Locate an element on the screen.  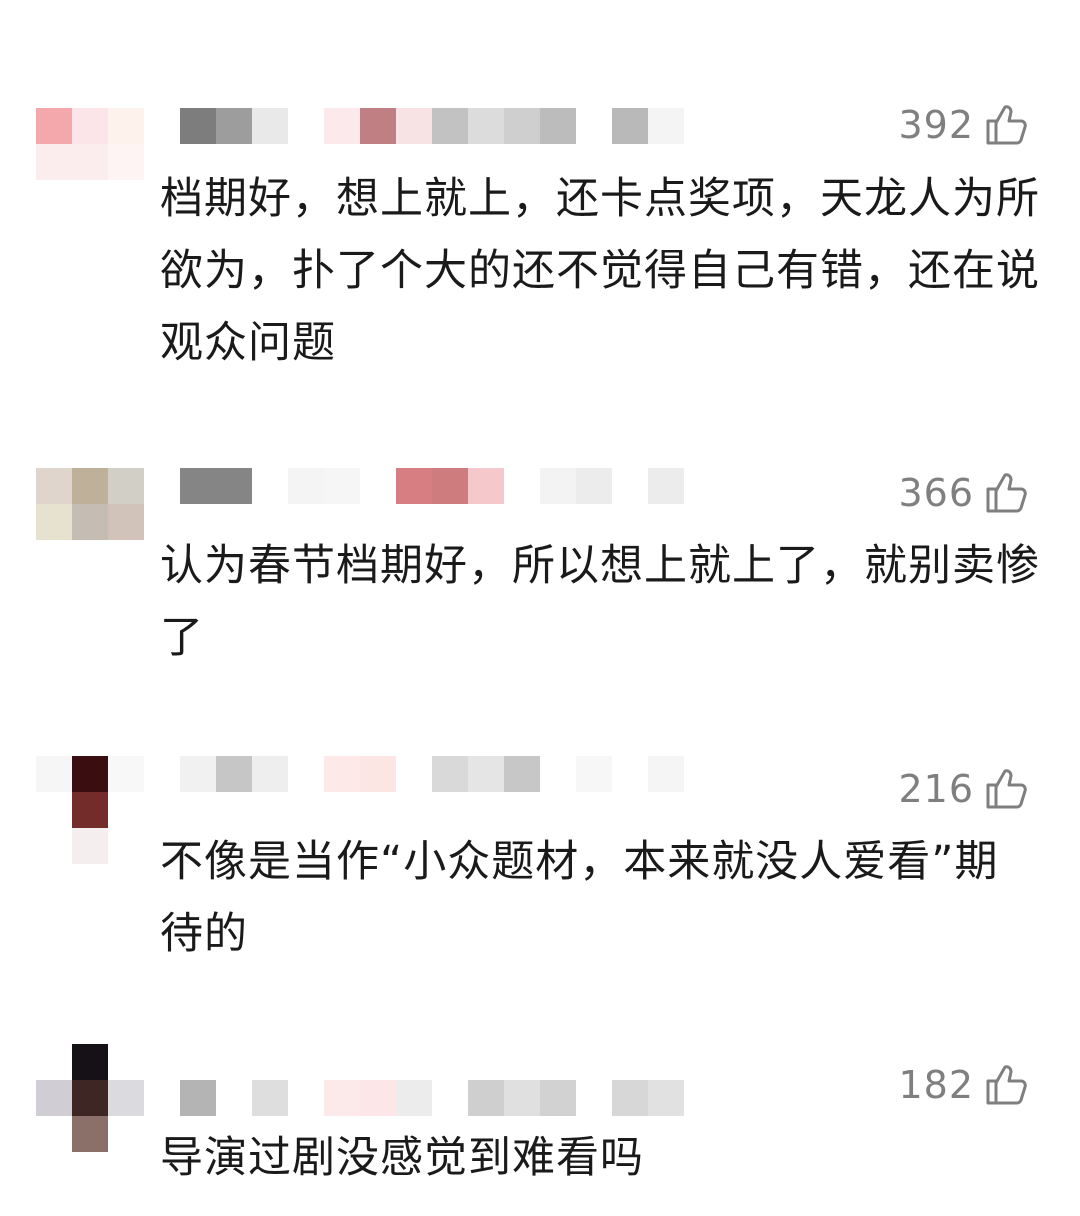
like-count: 366 is located at coordinates (936, 493).